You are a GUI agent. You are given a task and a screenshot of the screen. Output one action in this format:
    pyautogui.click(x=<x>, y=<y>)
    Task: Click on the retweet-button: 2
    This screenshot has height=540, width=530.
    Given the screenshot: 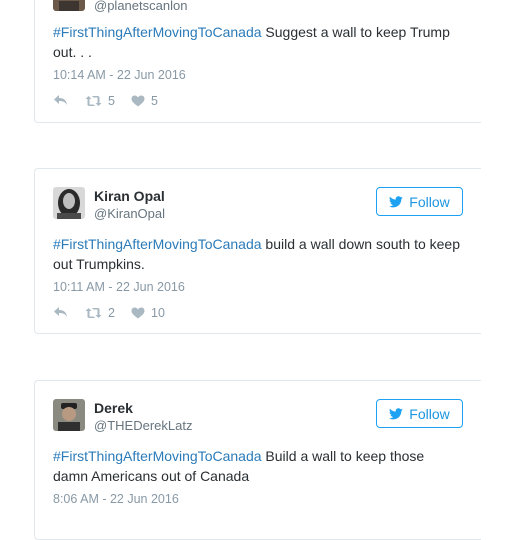 What is the action you would take?
    pyautogui.click(x=100, y=313)
    